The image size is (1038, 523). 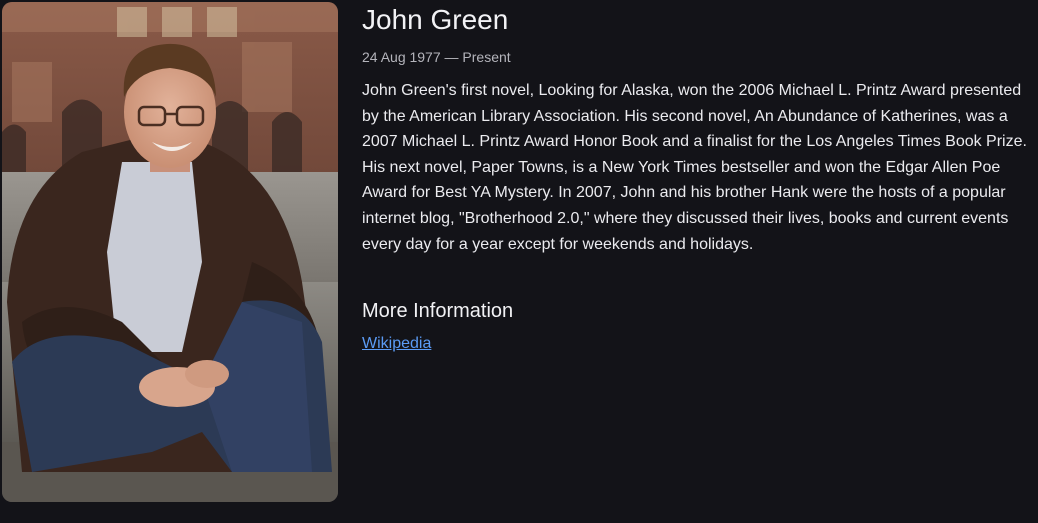 What do you see at coordinates (436, 57) in the screenshot?
I see `author-dates: 24 Aug 1977 — Present` at bounding box center [436, 57].